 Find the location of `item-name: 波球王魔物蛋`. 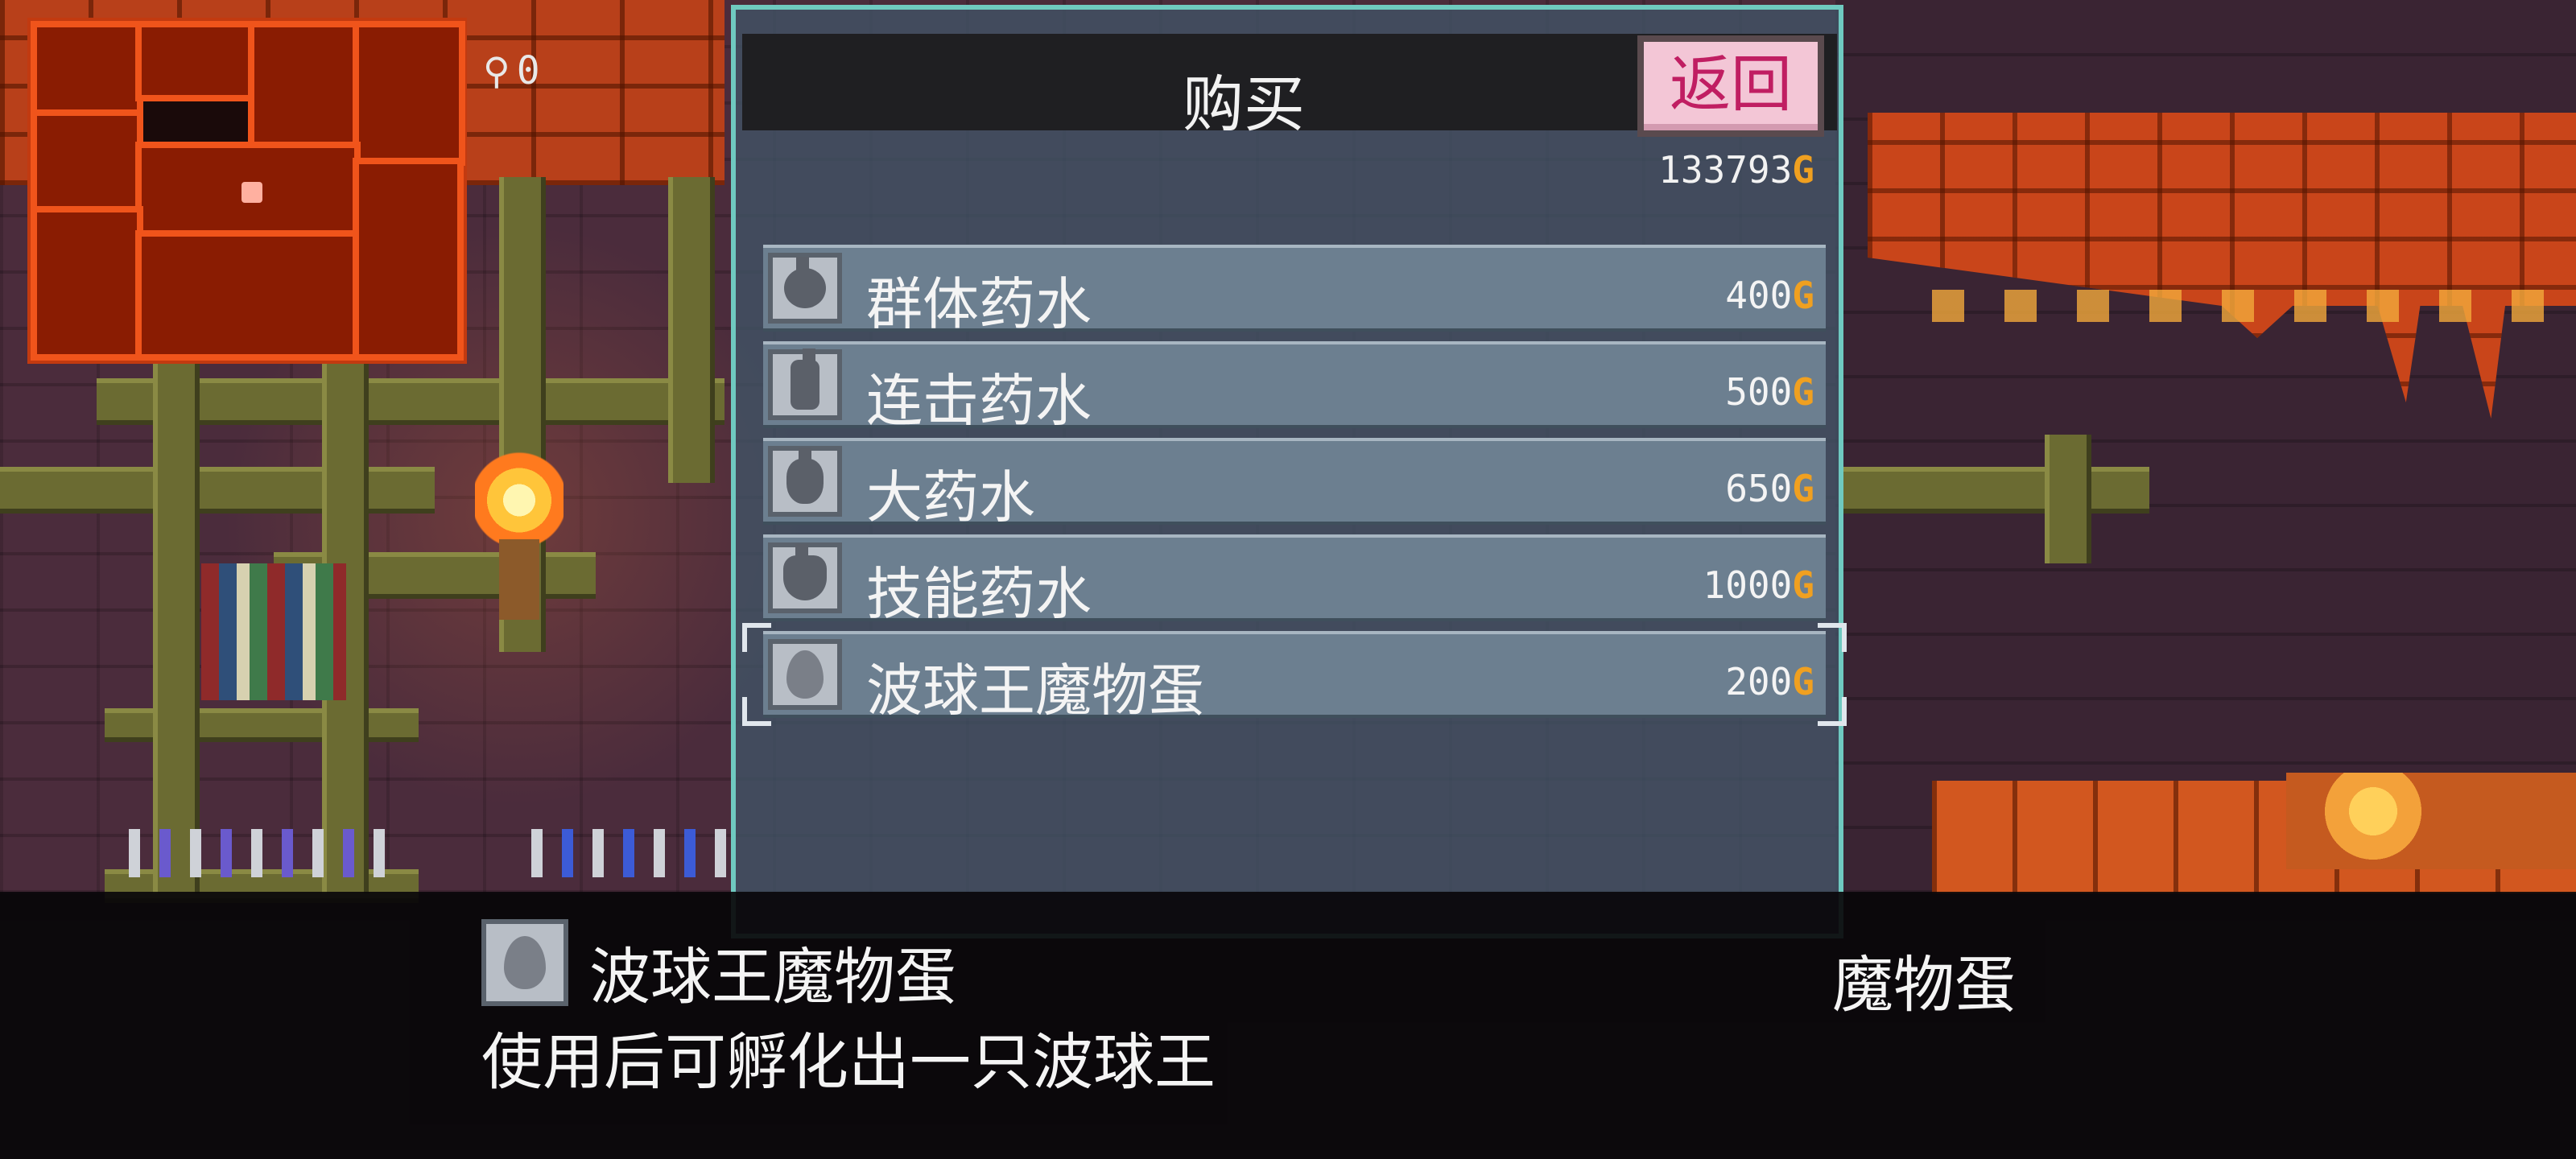

item-name: 波球王魔物蛋 is located at coordinates (1035, 691).